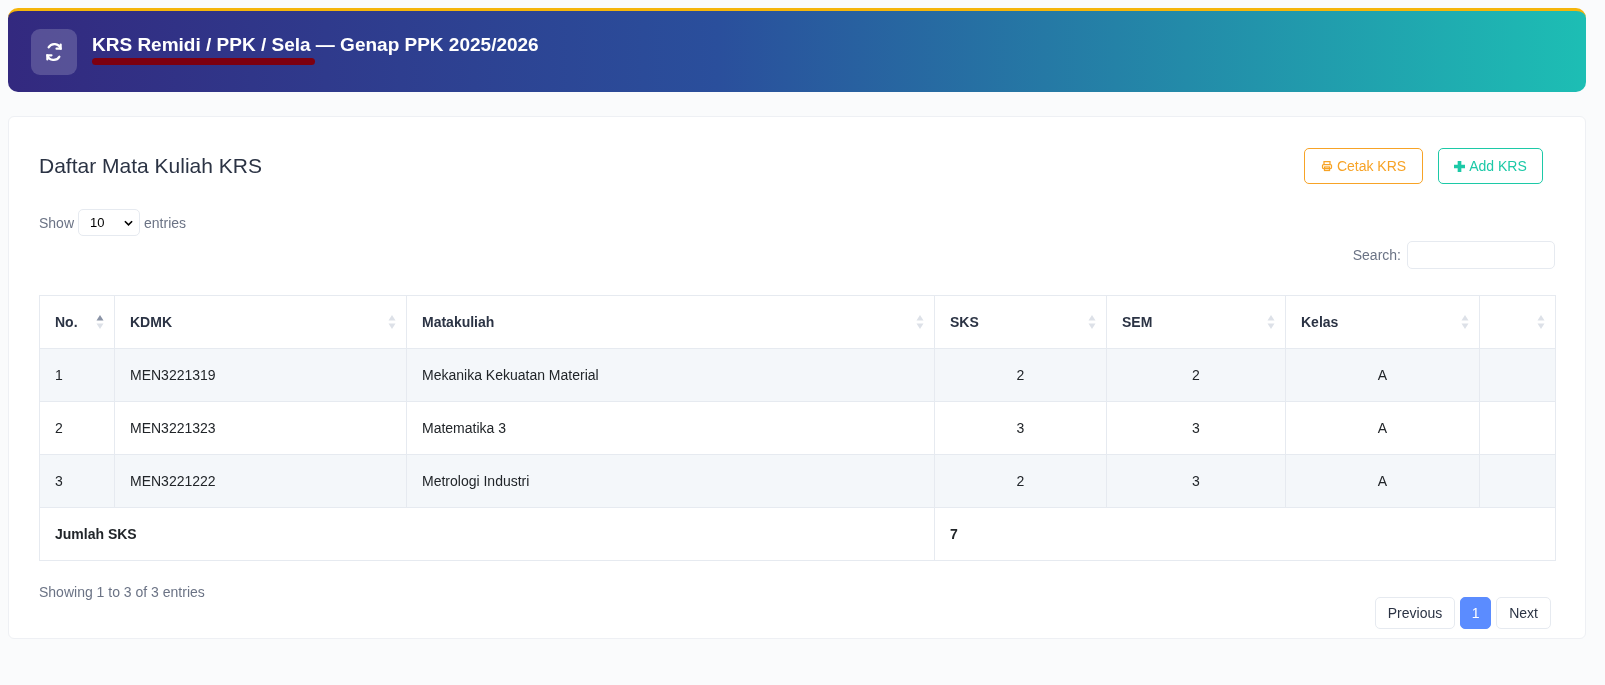 This screenshot has height=685, width=1605. Describe the element at coordinates (1460, 166) in the screenshot. I see `plus-icon` at that location.